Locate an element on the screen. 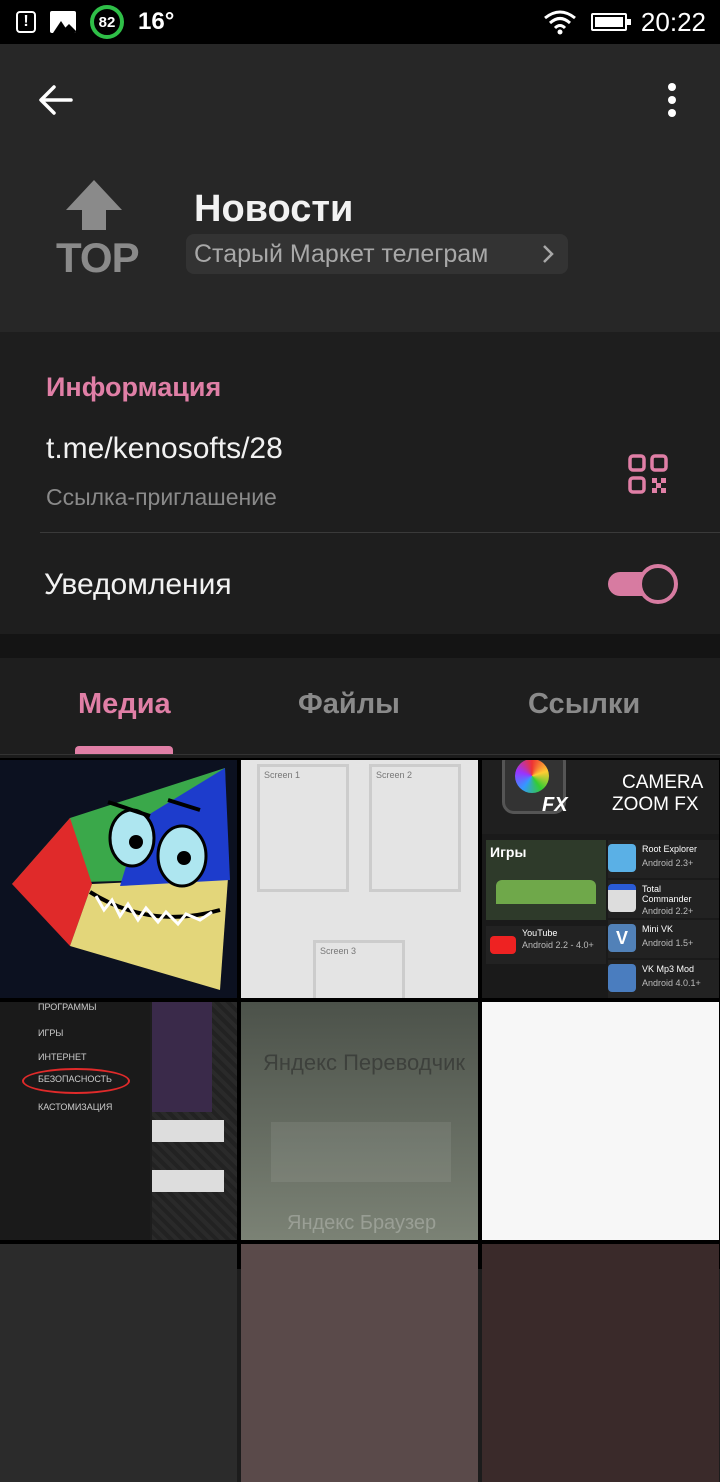 The height and width of the screenshot is (1482, 720). screen-placeholder: Screen 1 is located at coordinates (303, 828).